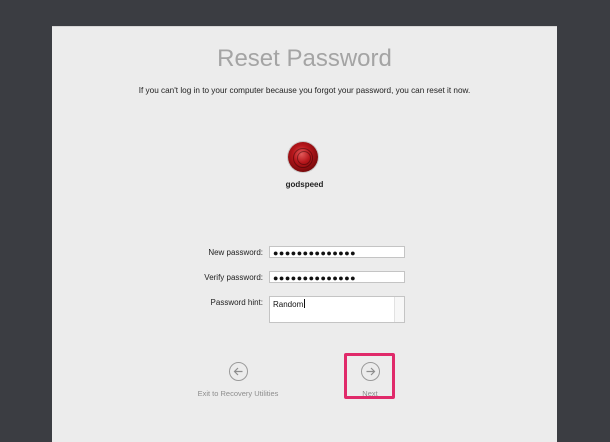 The image size is (610, 442). Describe the element at coordinates (399, 309) in the screenshot. I see `hint-scrollbar` at that location.